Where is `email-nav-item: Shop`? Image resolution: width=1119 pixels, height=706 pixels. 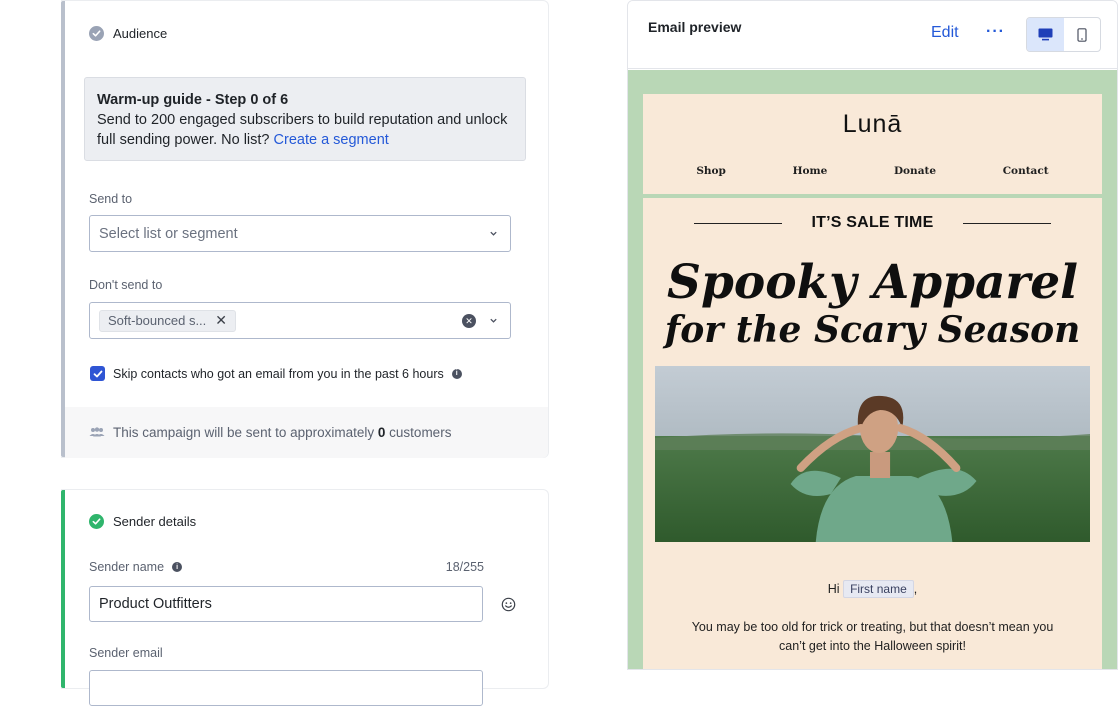 email-nav-item: Shop is located at coordinates (711, 171).